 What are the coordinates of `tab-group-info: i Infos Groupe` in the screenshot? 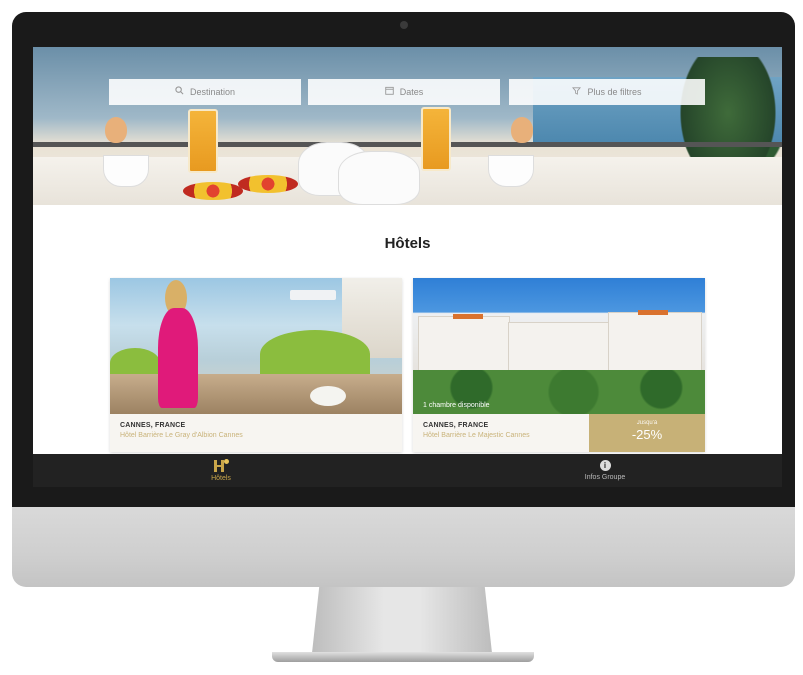 It's located at (605, 470).